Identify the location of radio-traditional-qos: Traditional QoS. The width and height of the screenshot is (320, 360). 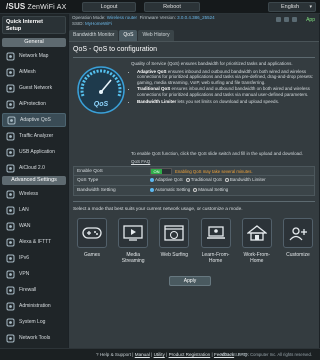
(203, 179).